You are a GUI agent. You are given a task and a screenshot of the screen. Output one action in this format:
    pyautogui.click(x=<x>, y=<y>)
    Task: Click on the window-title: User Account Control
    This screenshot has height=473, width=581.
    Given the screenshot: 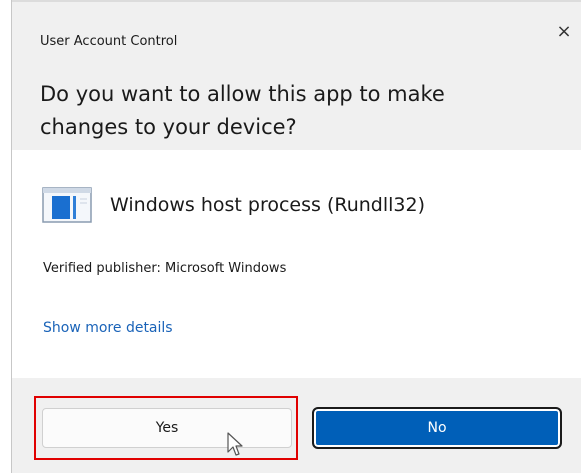 What is the action you would take?
    pyautogui.click(x=109, y=41)
    